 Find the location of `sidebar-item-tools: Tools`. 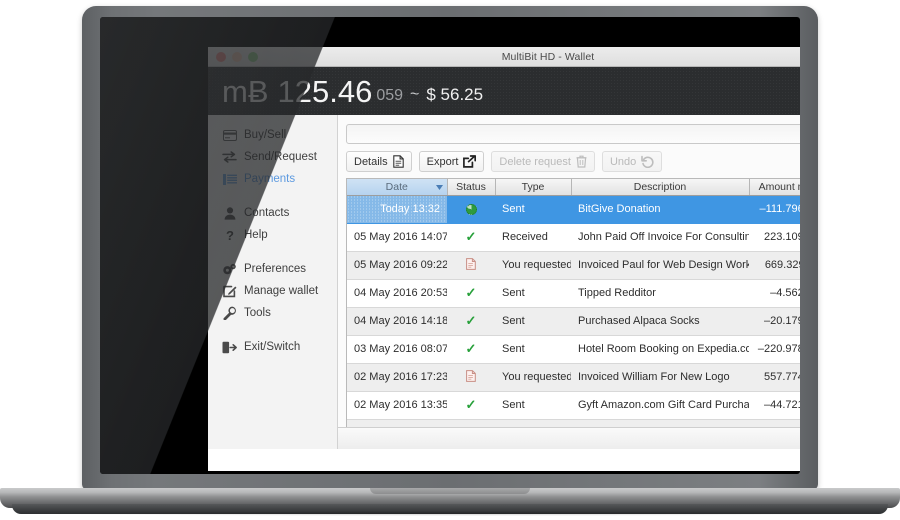

sidebar-item-tools: Tools is located at coordinates (272, 313).